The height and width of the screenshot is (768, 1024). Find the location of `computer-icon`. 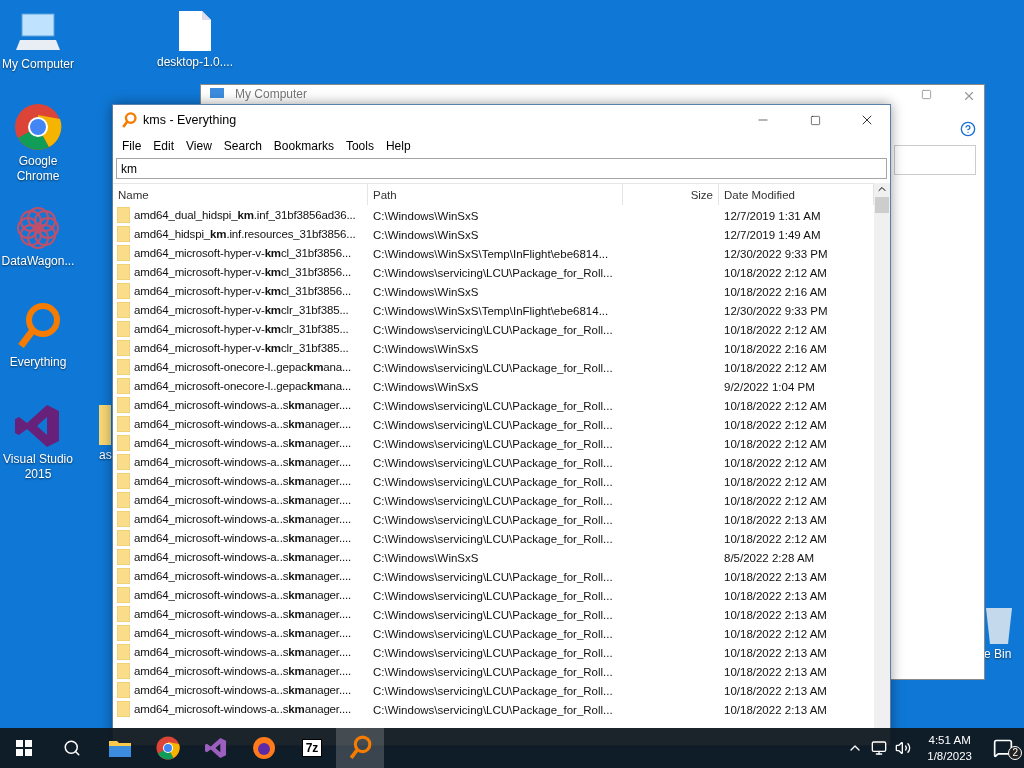

computer-icon is located at coordinates (217, 94).